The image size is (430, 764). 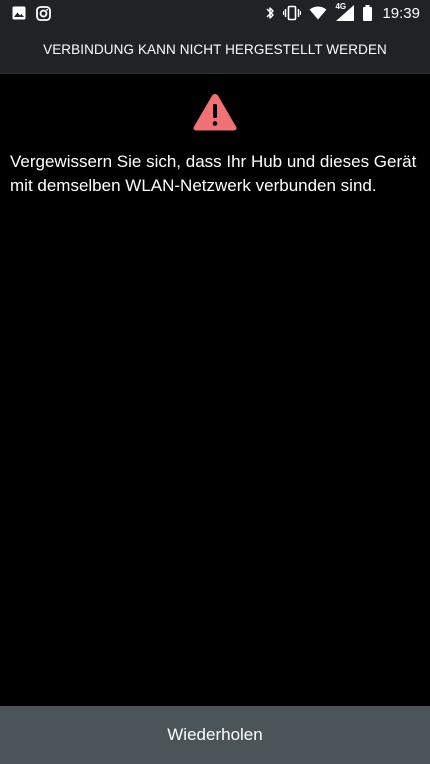 I want to click on status-time: 19:39, so click(x=401, y=13).